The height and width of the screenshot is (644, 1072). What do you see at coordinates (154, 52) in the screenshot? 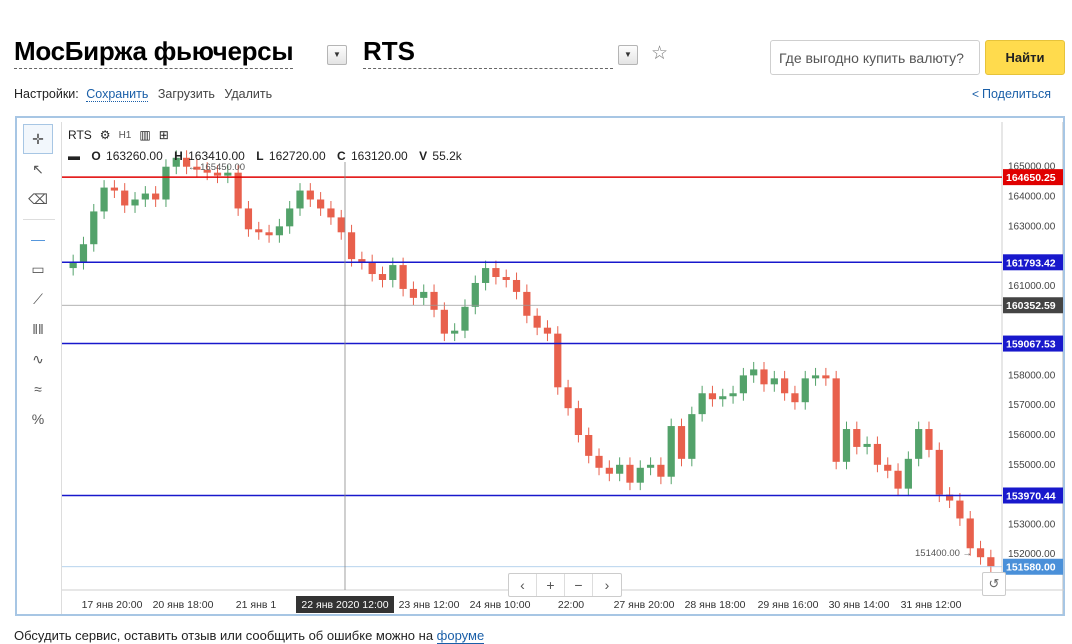
I see `exchange-title: МосБиржа фьючерсы` at bounding box center [154, 52].